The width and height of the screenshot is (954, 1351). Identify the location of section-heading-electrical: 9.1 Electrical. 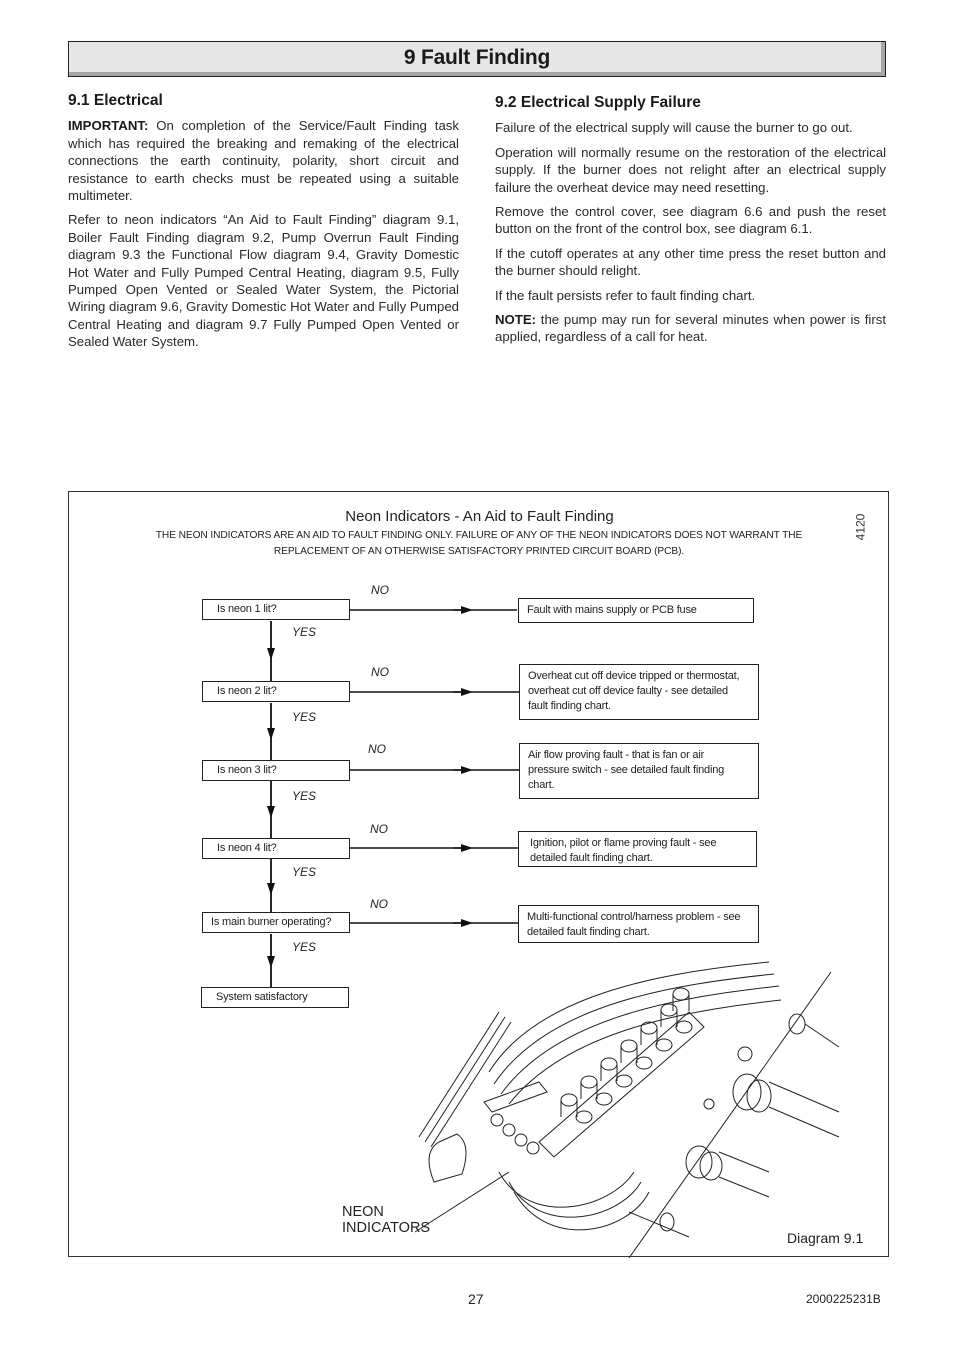
(115, 100).